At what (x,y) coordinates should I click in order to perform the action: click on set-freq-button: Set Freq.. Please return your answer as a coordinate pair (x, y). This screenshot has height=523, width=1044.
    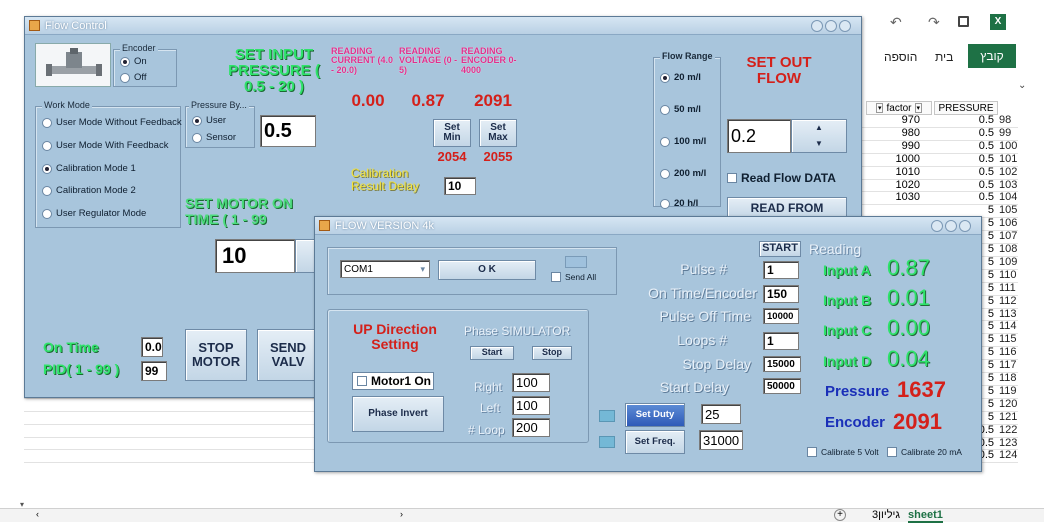
    Looking at the image, I should click on (655, 442).